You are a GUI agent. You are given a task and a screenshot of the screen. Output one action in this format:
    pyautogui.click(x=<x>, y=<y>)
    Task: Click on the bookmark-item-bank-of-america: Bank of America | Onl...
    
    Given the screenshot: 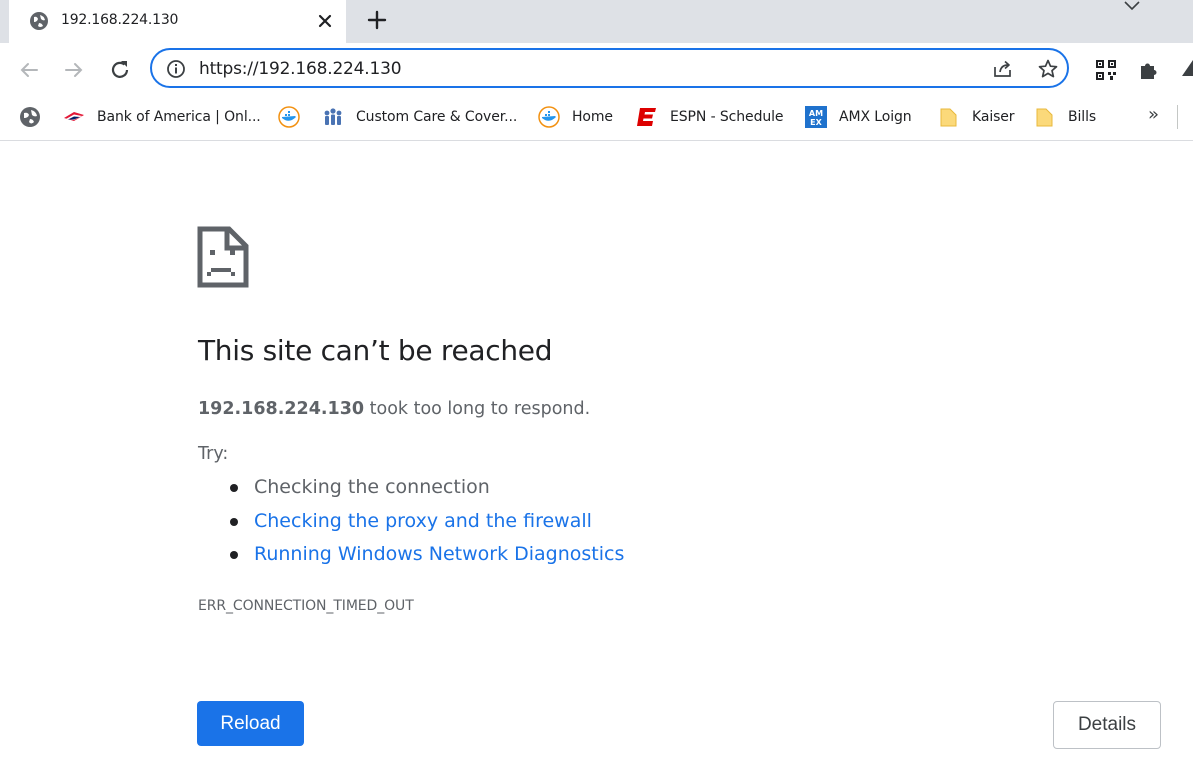 What is the action you would take?
    pyautogui.click(x=162, y=117)
    